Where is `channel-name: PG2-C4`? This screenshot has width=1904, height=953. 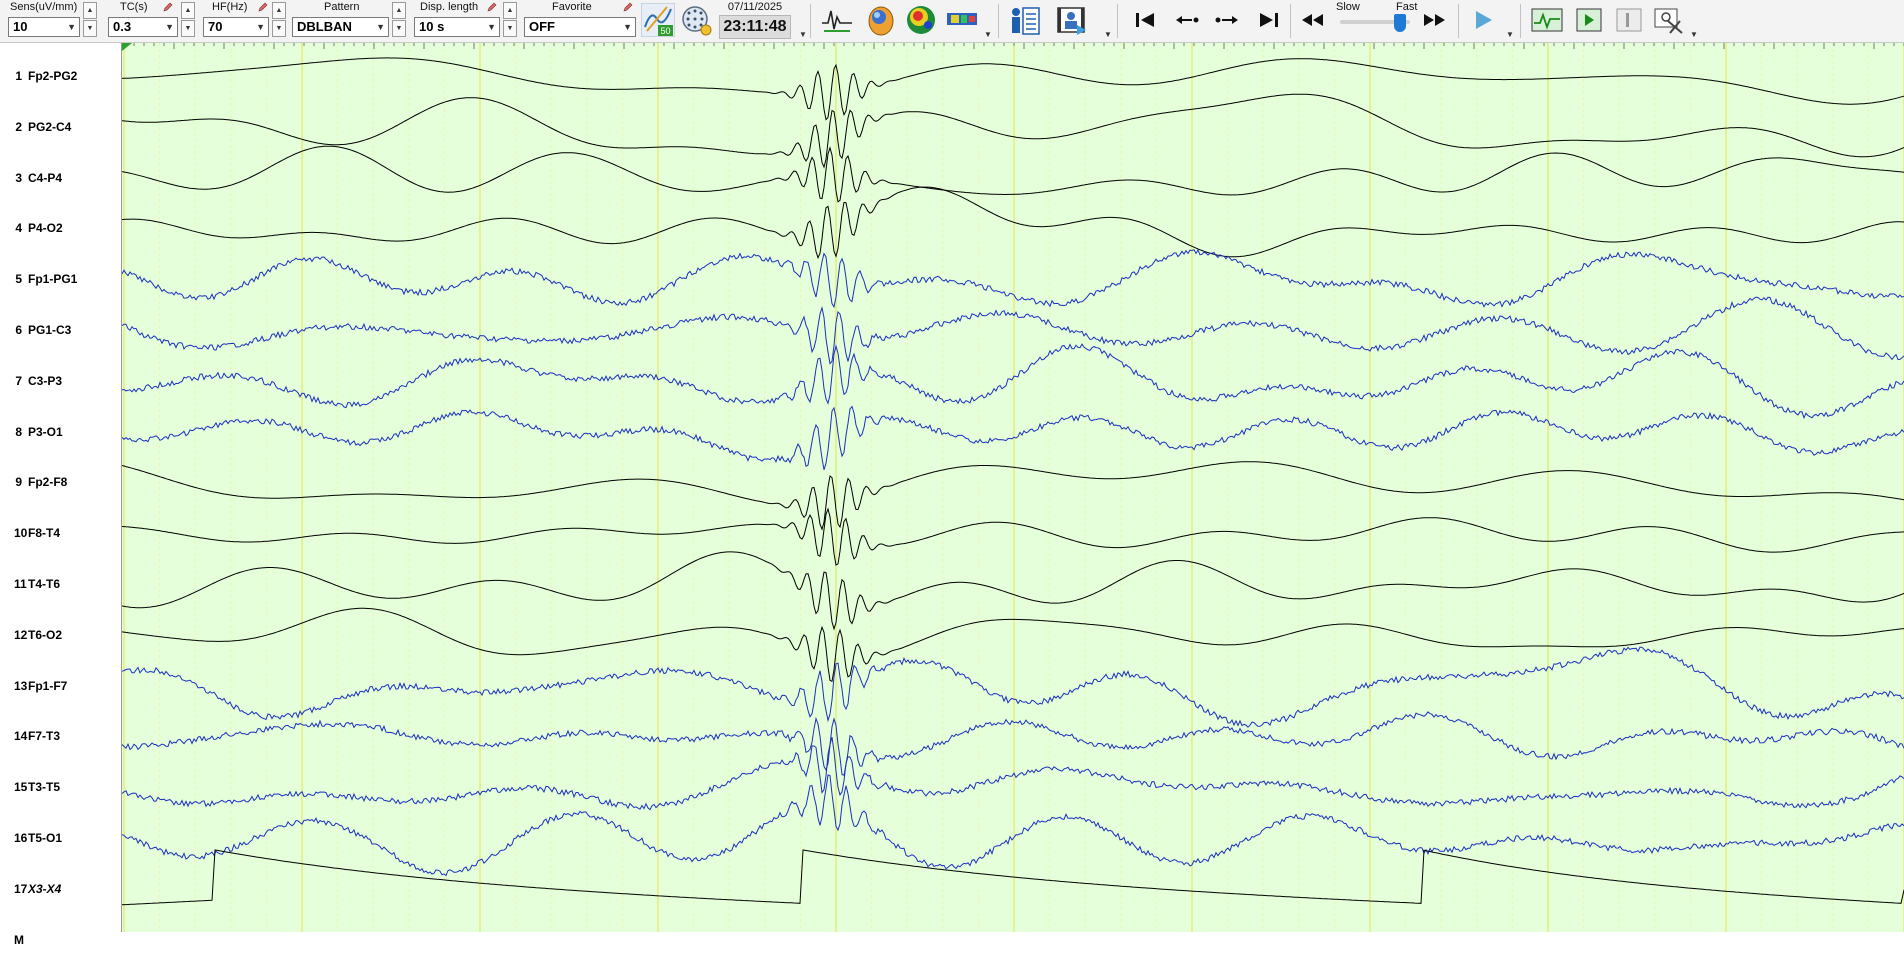 channel-name: PG2-C4 is located at coordinates (50, 126).